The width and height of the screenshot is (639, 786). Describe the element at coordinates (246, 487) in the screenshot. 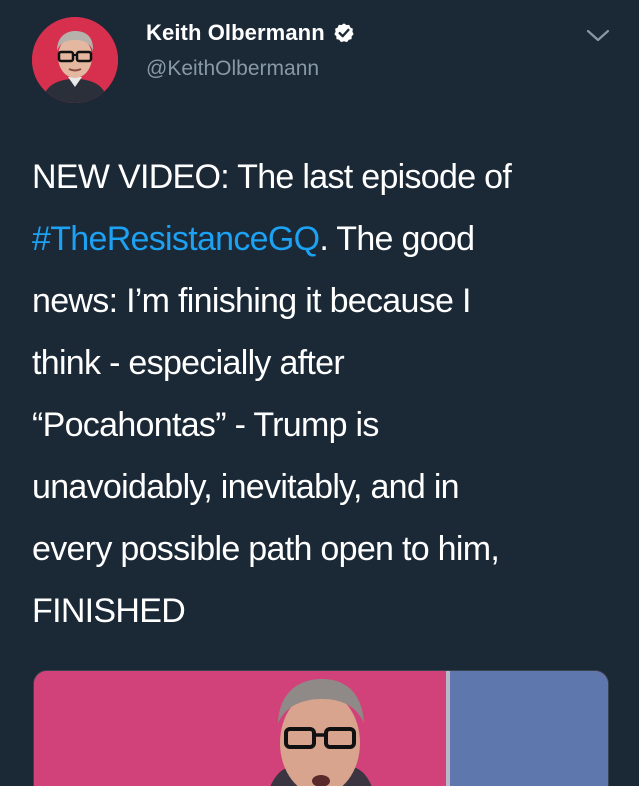

I see `tweet-line: unavoidably, inevitably, and in` at that location.